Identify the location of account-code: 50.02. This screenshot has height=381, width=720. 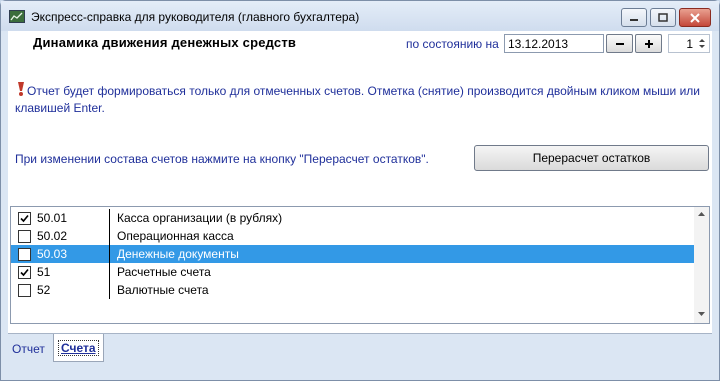
(52, 236).